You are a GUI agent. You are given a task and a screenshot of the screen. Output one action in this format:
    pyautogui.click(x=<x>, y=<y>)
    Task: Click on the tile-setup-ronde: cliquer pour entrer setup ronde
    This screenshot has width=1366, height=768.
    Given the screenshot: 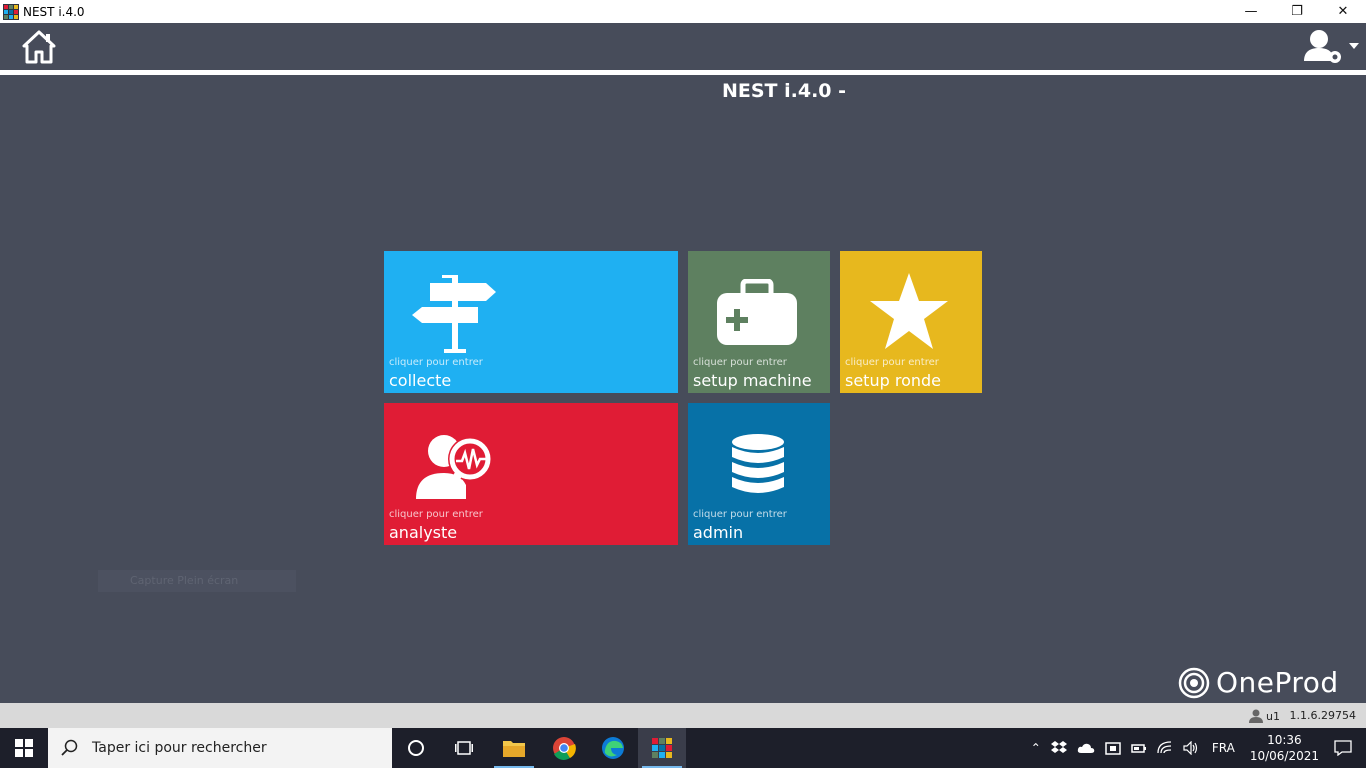 What is the action you would take?
    pyautogui.click(x=911, y=322)
    